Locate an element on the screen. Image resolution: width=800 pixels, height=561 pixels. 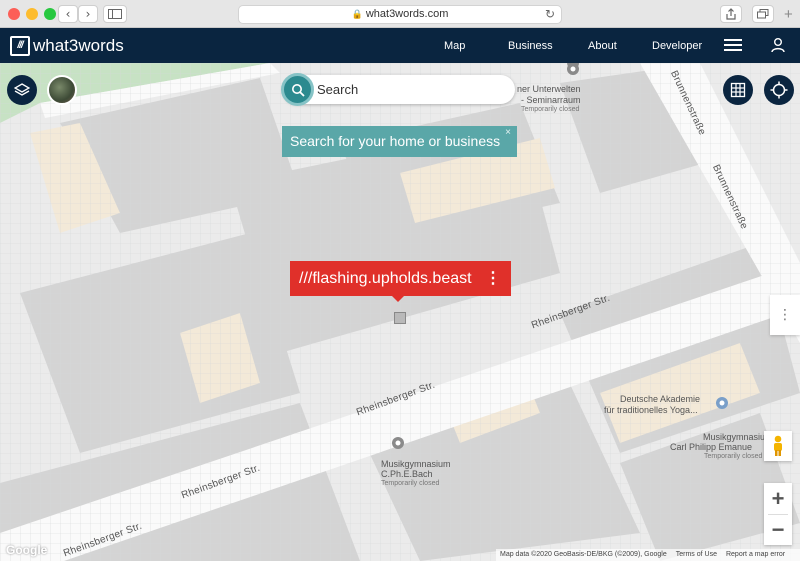
crosshair-icon is located at coordinates (779, 90).